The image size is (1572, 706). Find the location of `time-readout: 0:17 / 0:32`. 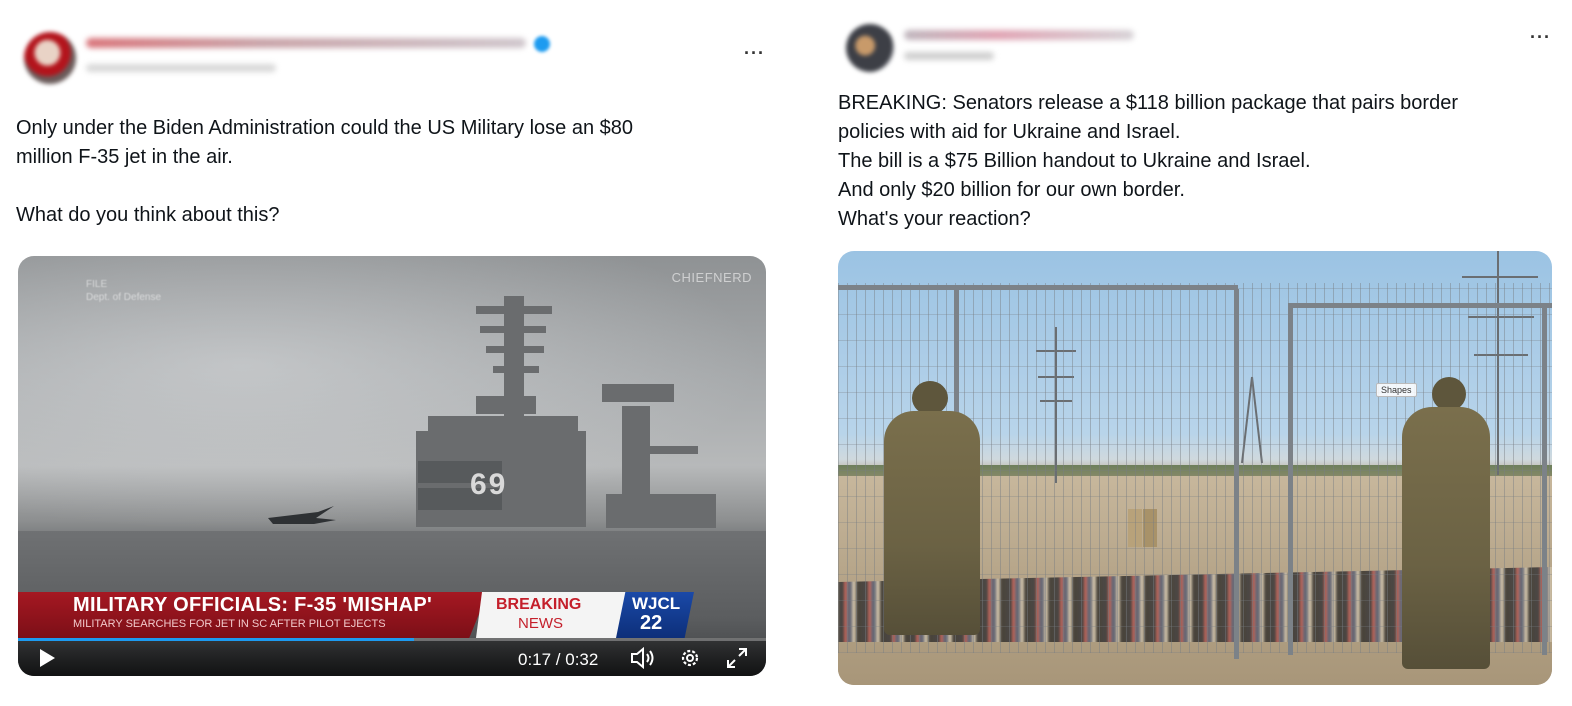

time-readout: 0:17 / 0:32 is located at coordinates (558, 659).